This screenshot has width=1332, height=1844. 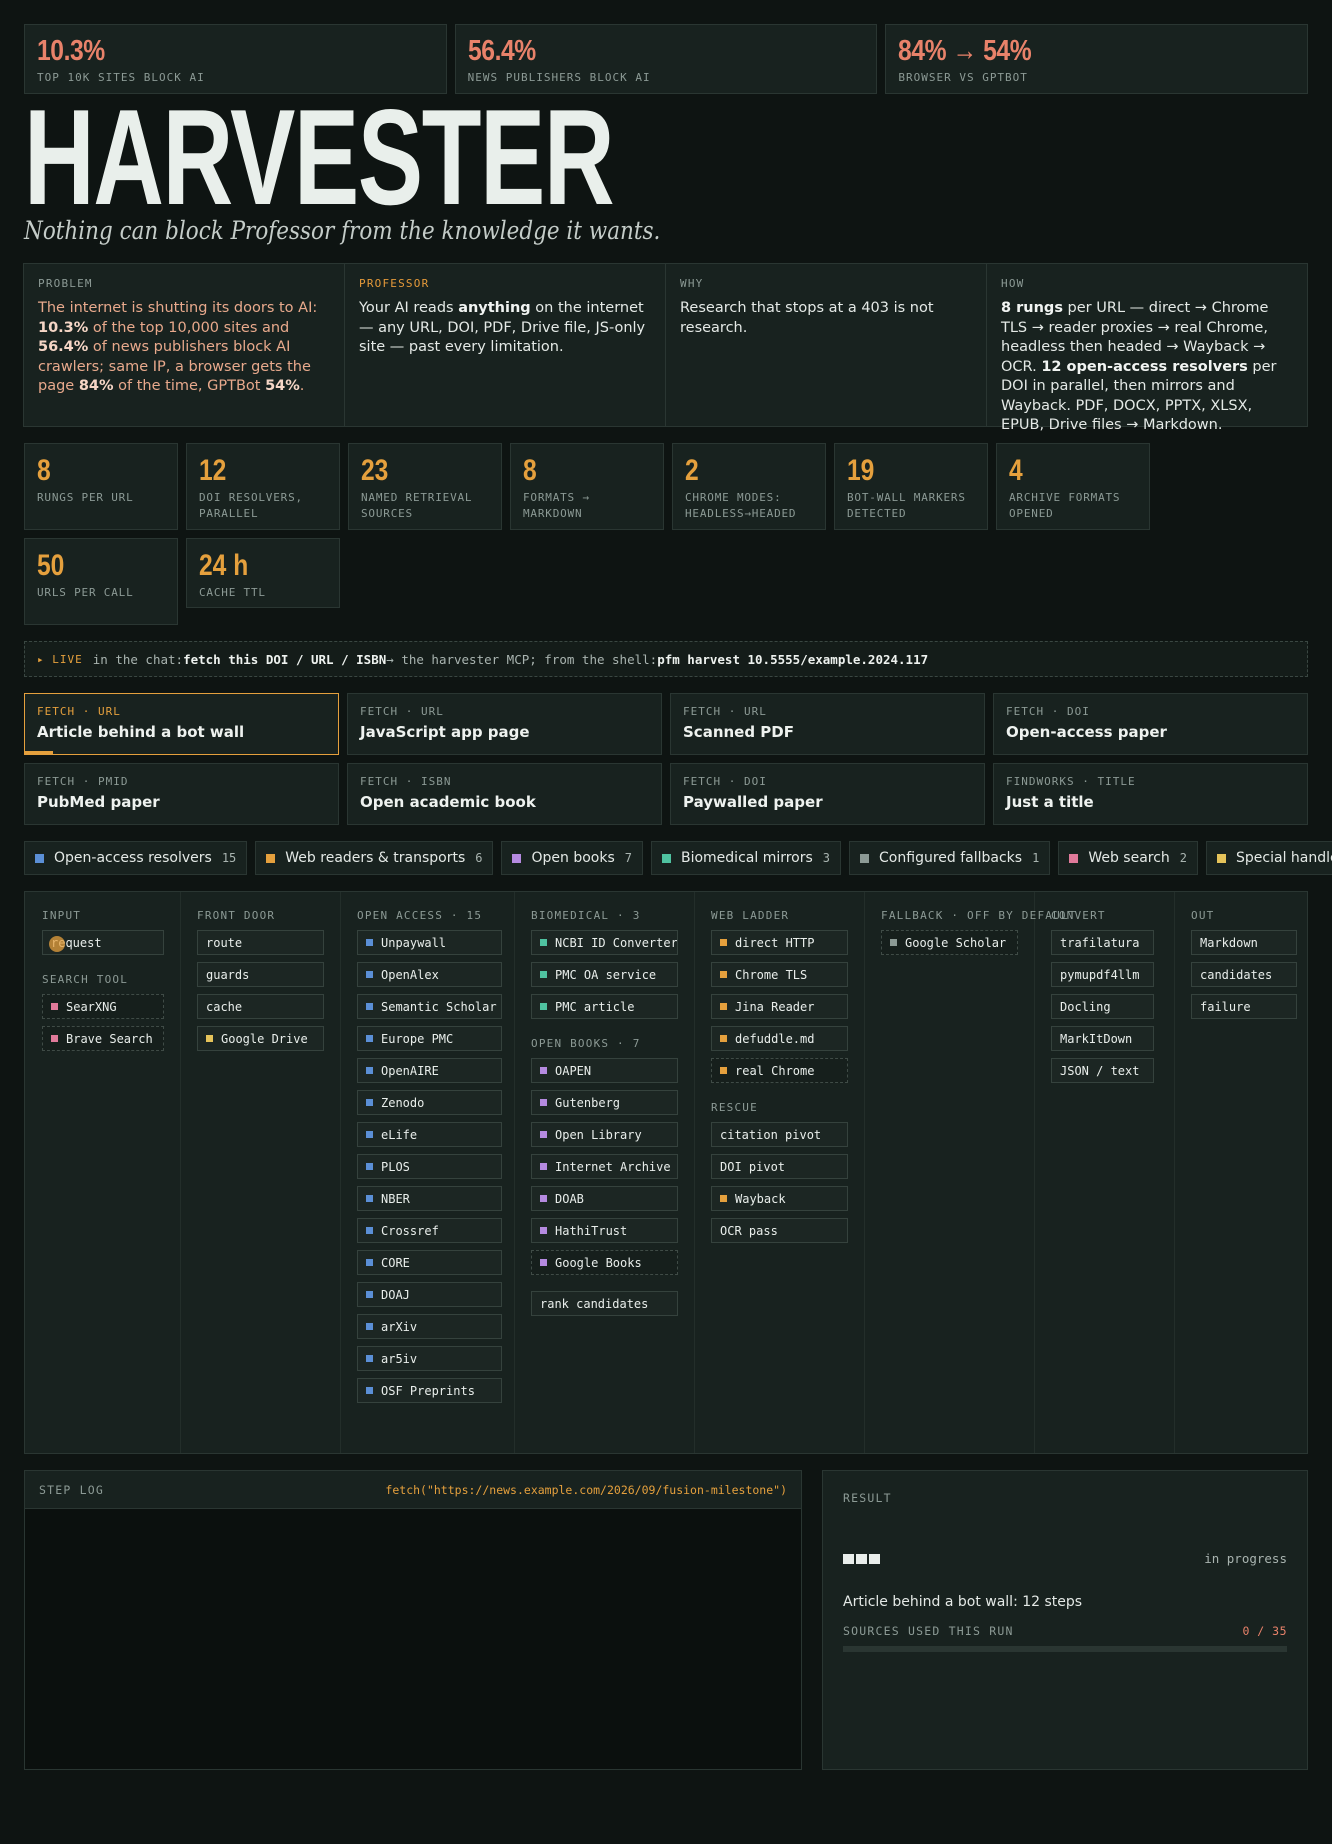 What do you see at coordinates (779, 942) in the screenshot?
I see `node-direct-http: direct HTTP` at bounding box center [779, 942].